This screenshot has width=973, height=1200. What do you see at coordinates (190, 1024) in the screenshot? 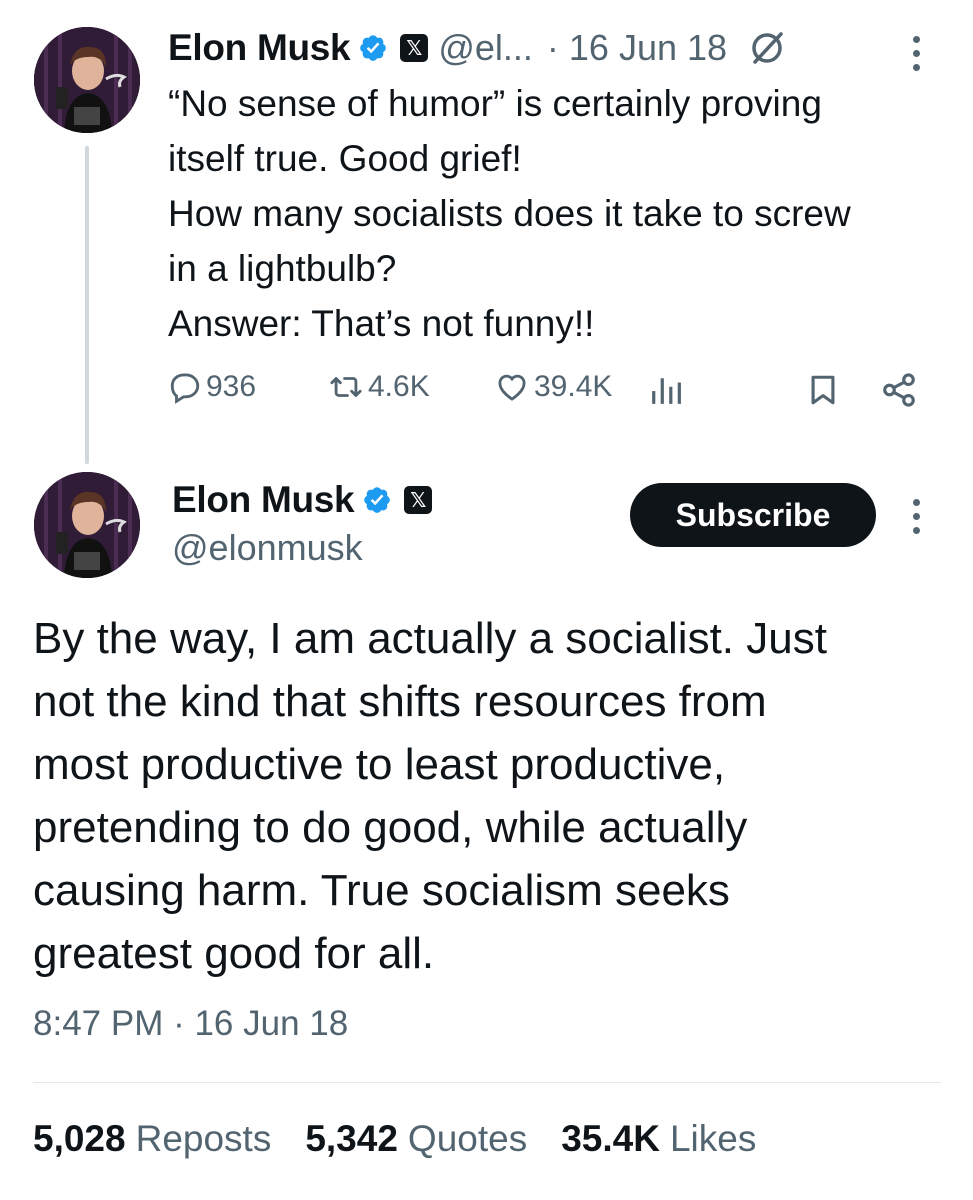
I see `tweet-timestamp: 8:47 PM · 16 Jun 18` at bounding box center [190, 1024].